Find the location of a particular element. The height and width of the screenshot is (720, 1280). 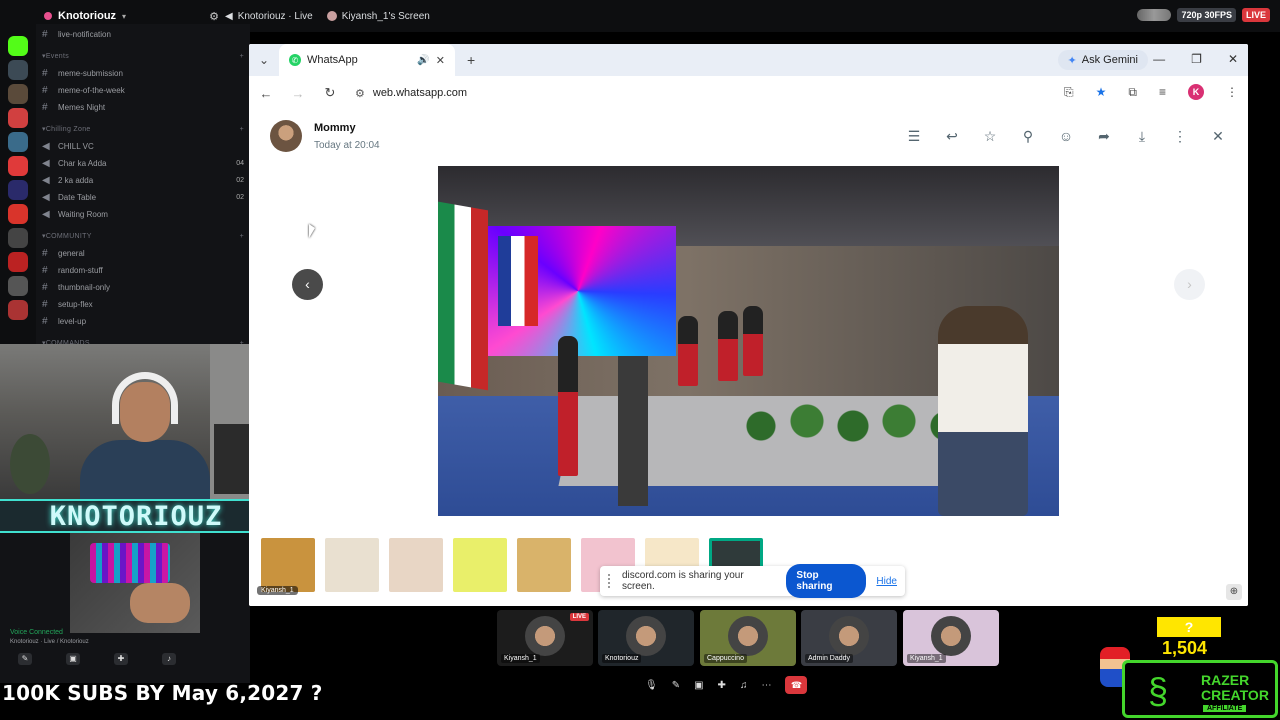

download-icon: ⤓ is located at coordinates (1142, 136).